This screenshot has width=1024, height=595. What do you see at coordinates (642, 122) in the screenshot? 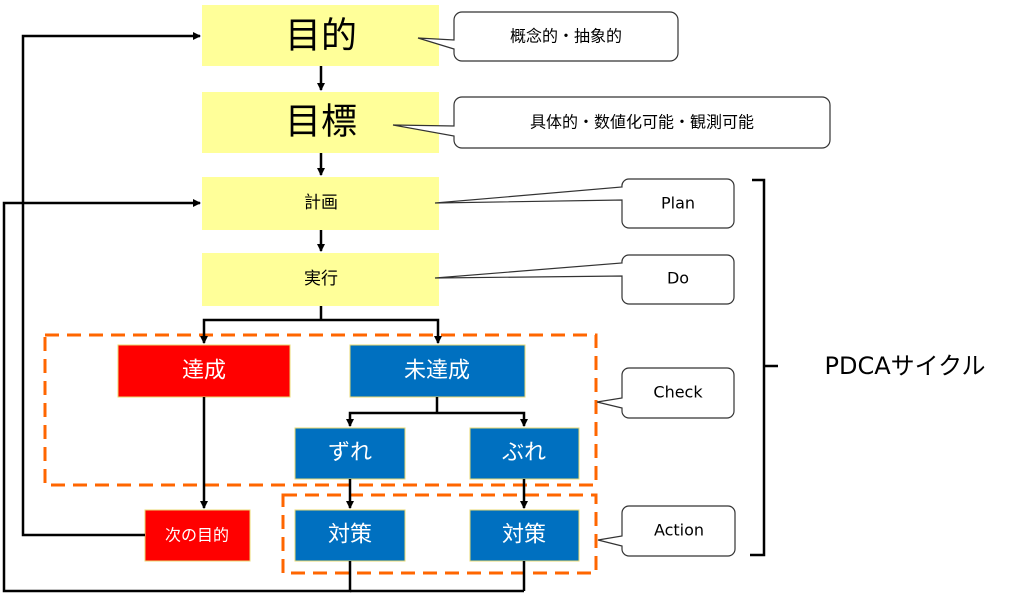
I see `callout-goal-text: 具体的・数値化可能・観測可能` at bounding box center [642, 122].